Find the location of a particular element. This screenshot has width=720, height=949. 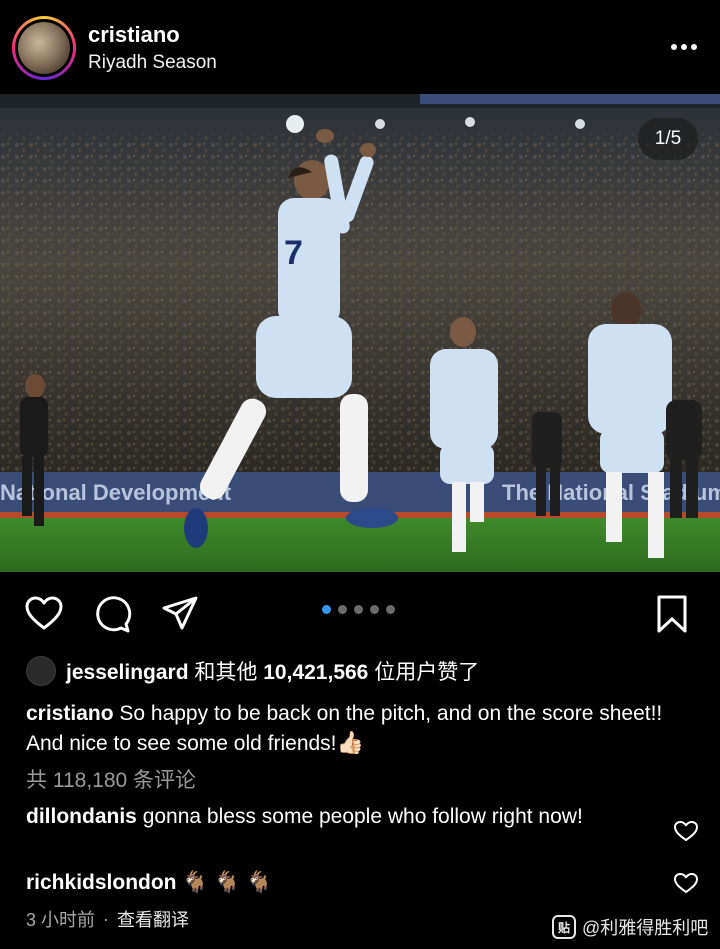

post-location: Riyadh Season is located at coordinates (152, 63).